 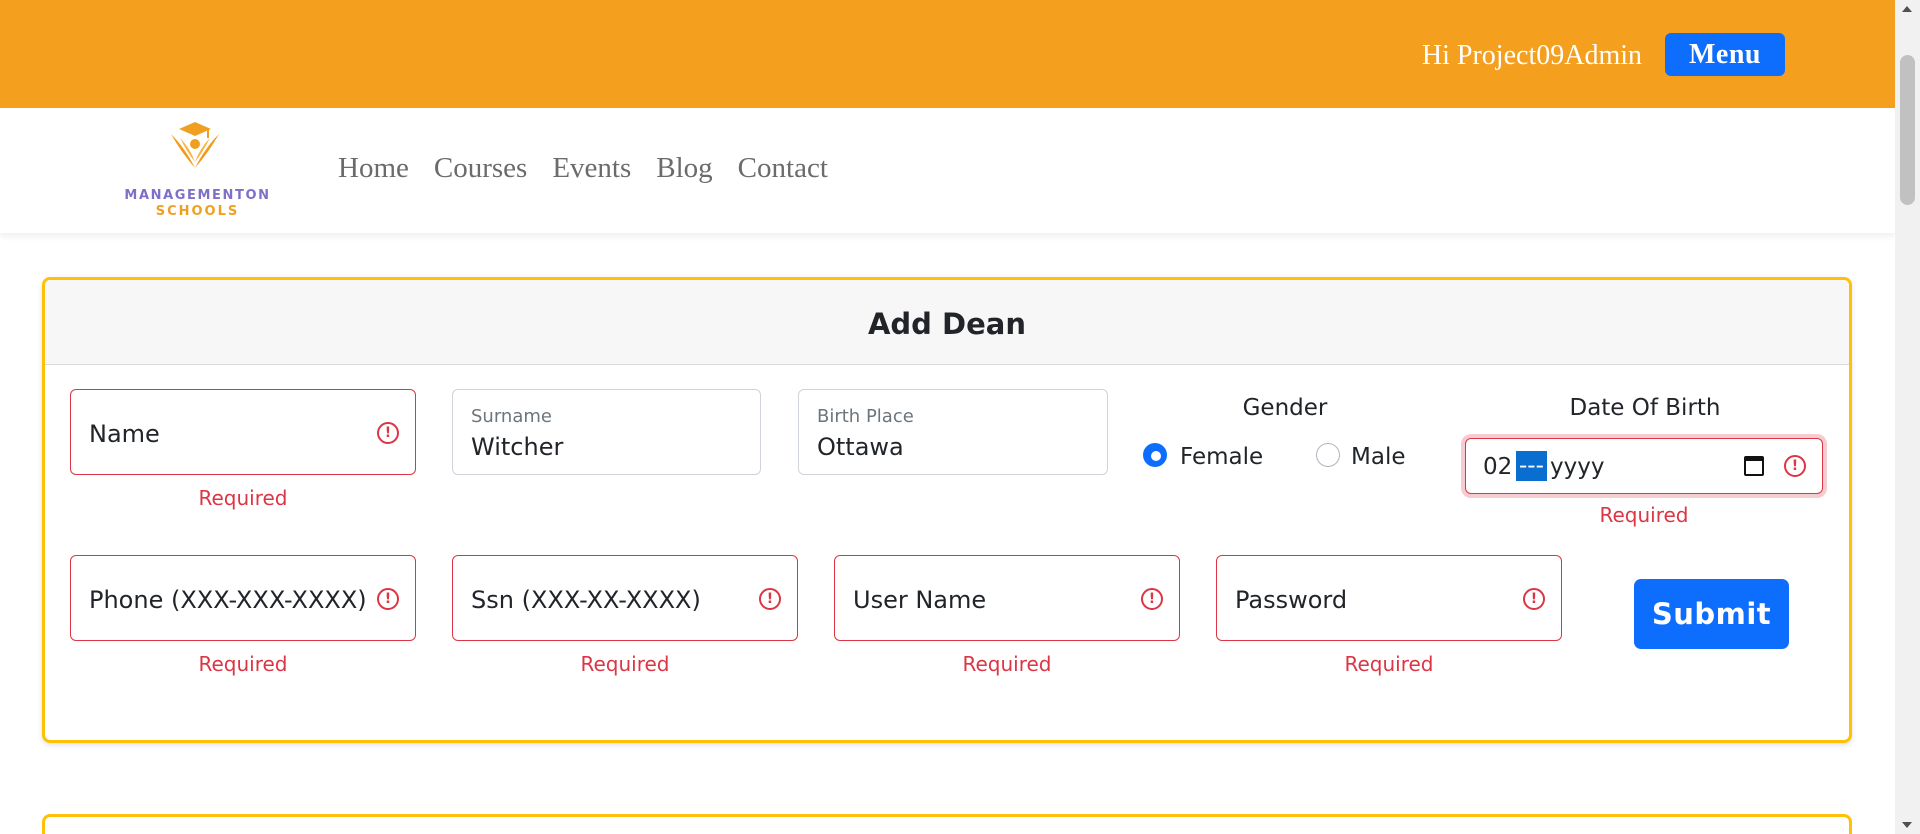 I want to click on name-error: Required, so click(x=243, y=498).